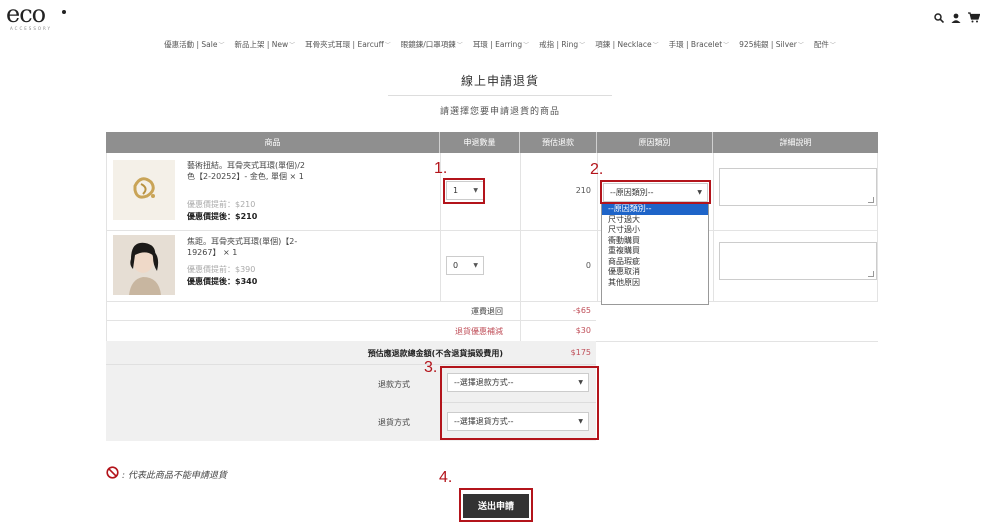  I want to click on col-header-detail: 詳細說明, so click(795, 142).